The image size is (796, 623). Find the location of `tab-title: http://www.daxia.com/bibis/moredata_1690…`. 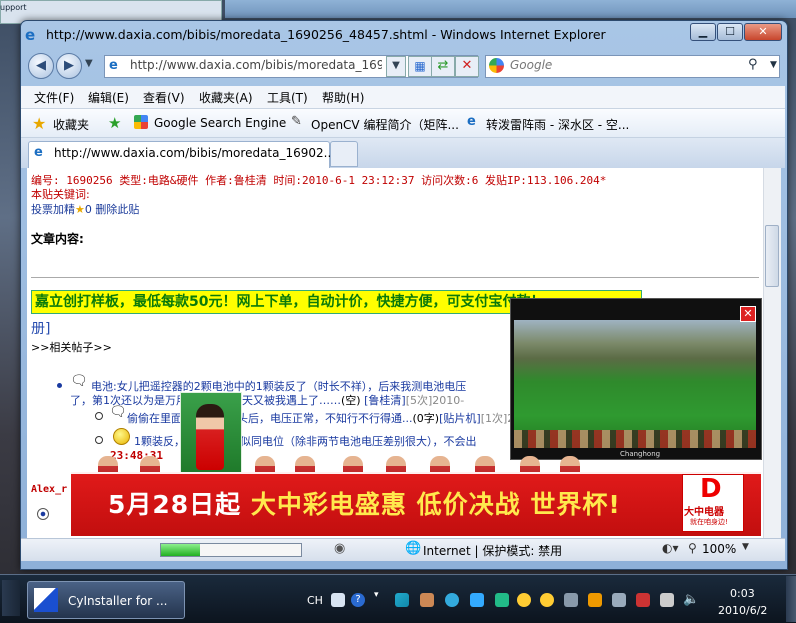

tab-title: http://www.daxia.com/bibis/moredata_1690… is located at coordinates (194, 153).